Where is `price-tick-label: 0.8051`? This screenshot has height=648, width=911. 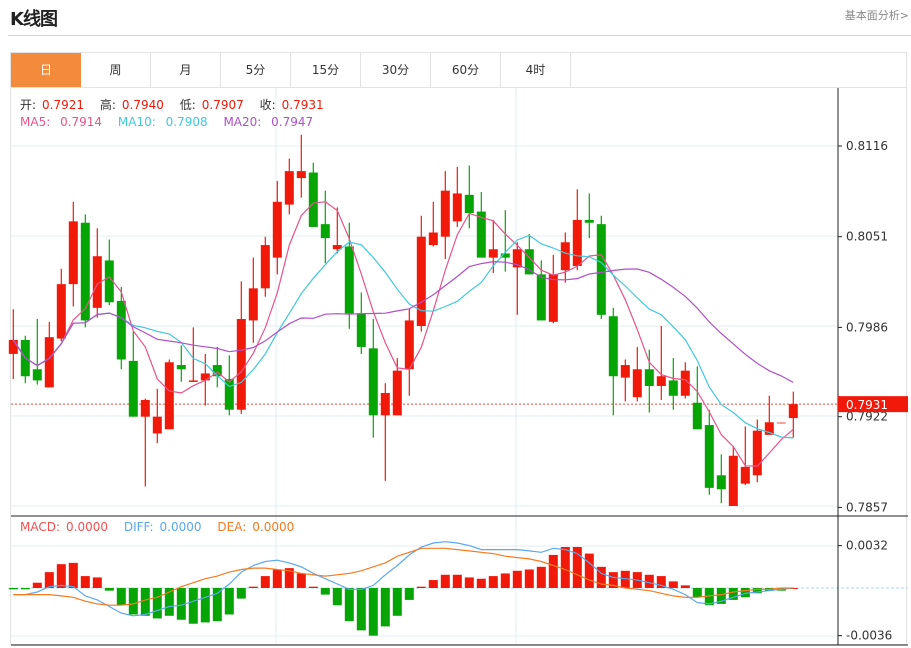
price-tick-label: 0.8051 is located at coordinates (867, 237).